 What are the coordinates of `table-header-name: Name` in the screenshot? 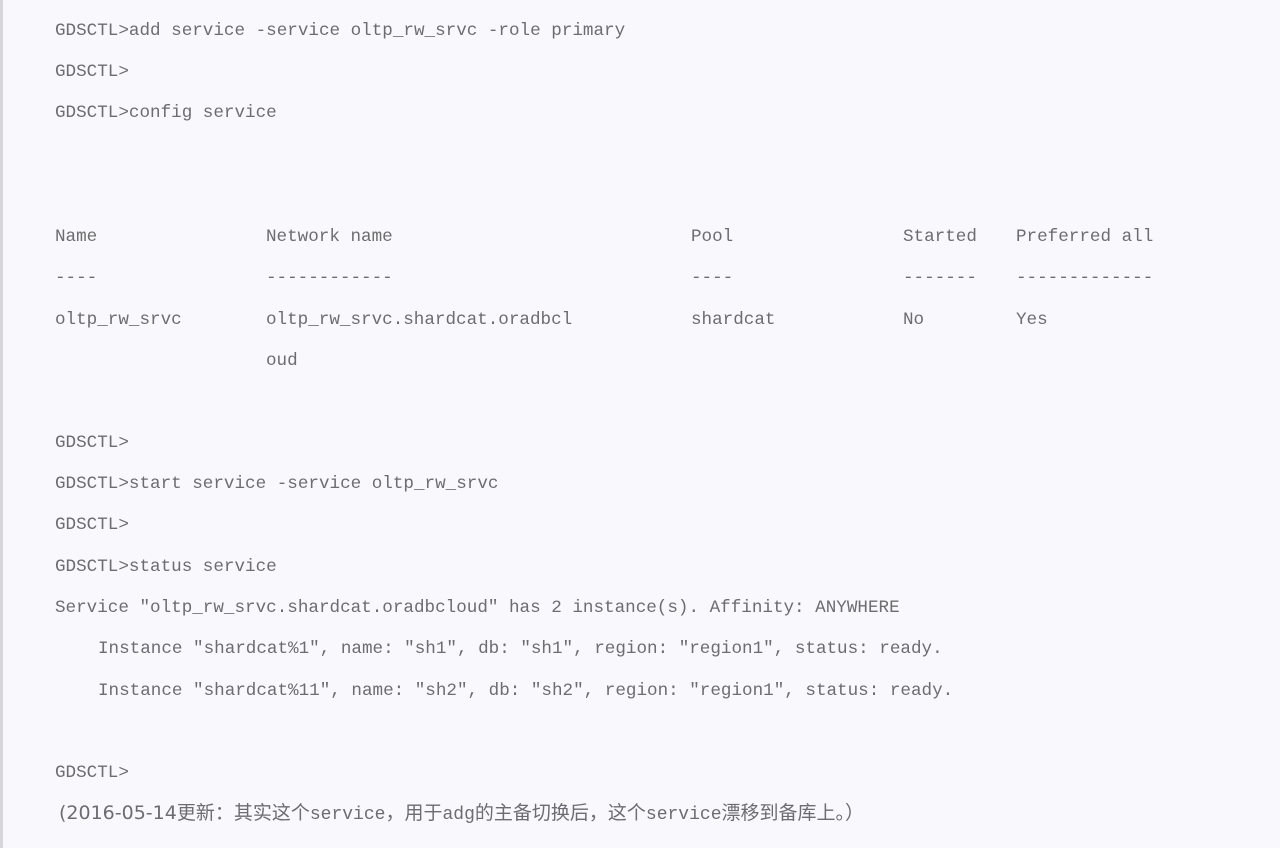 It's located at (76, 237).